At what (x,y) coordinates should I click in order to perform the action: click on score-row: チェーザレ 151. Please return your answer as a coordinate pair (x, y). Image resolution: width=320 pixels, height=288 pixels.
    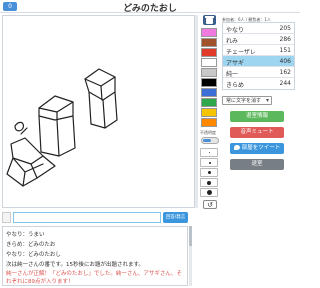
    Looking at the image, I should click on (258, 50).